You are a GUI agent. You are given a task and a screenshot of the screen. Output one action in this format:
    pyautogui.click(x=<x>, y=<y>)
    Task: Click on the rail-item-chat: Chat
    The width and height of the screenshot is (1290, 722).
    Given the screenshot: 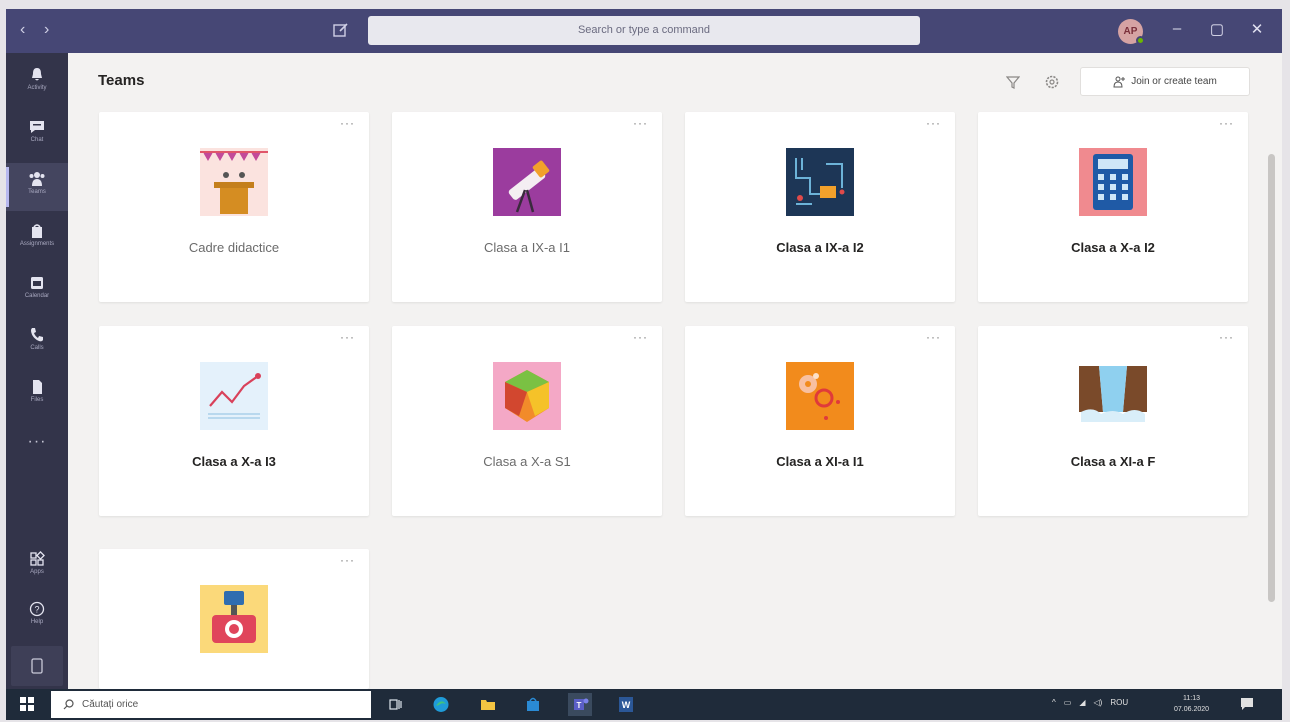 What is the action you would take?
    pyautogui.click(x=37, y=135)
    